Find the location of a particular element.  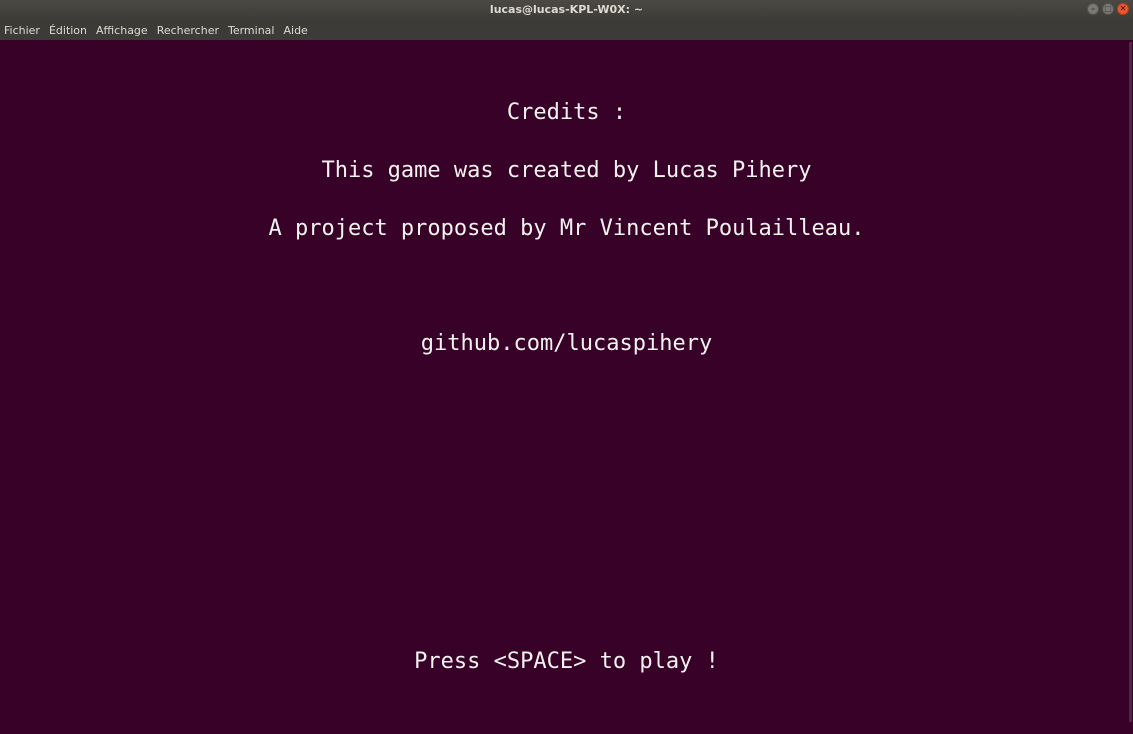

creator-line: This game was created by Lucas Pihery is located at coordinates (566, 170).